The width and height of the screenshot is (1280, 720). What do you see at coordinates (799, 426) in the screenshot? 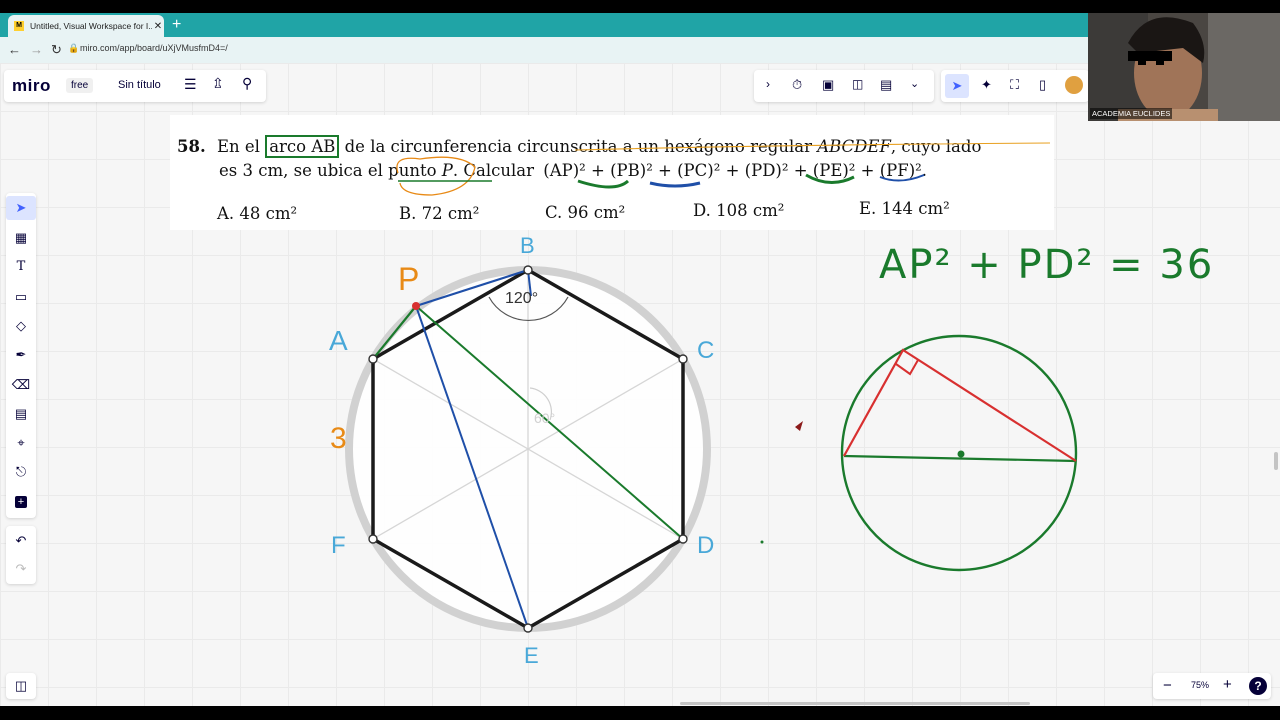
I see `cursor-pointer-icon` at bounding box center [799, 426].